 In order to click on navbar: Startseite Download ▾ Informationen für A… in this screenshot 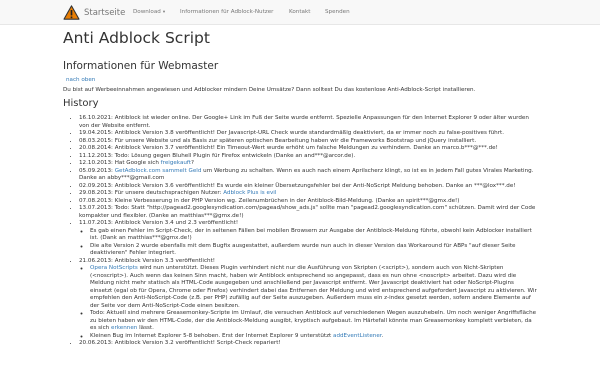, I will do `click(300, 12)`.